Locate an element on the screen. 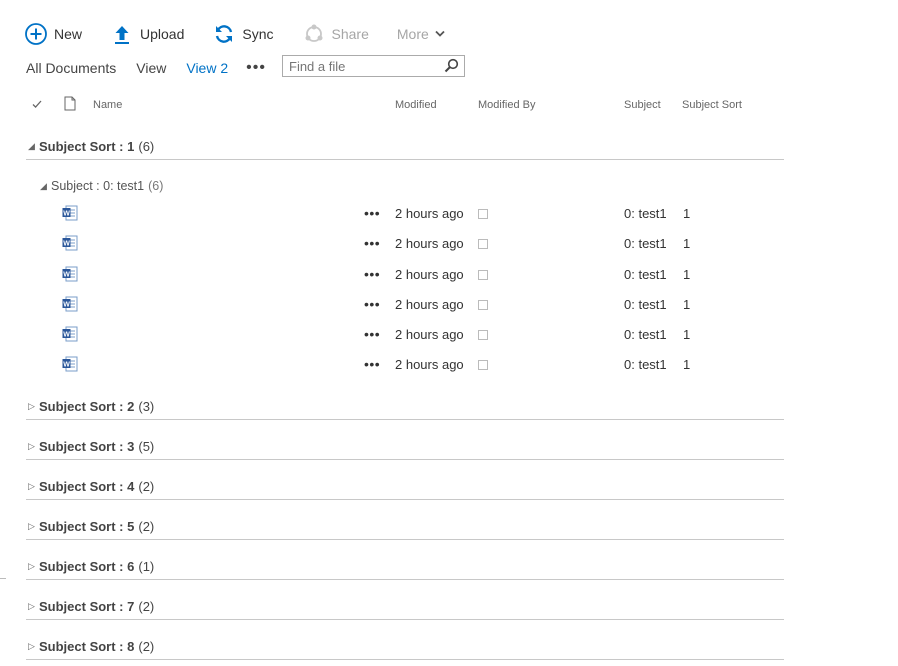  find-a-file-search is located at coordinates (373, 66).